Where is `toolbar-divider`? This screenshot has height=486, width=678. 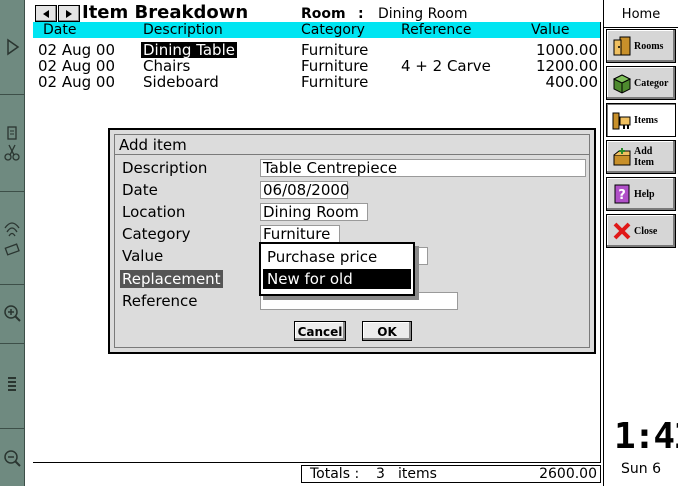
toolbar-divider is located at coordinates (641, 27).